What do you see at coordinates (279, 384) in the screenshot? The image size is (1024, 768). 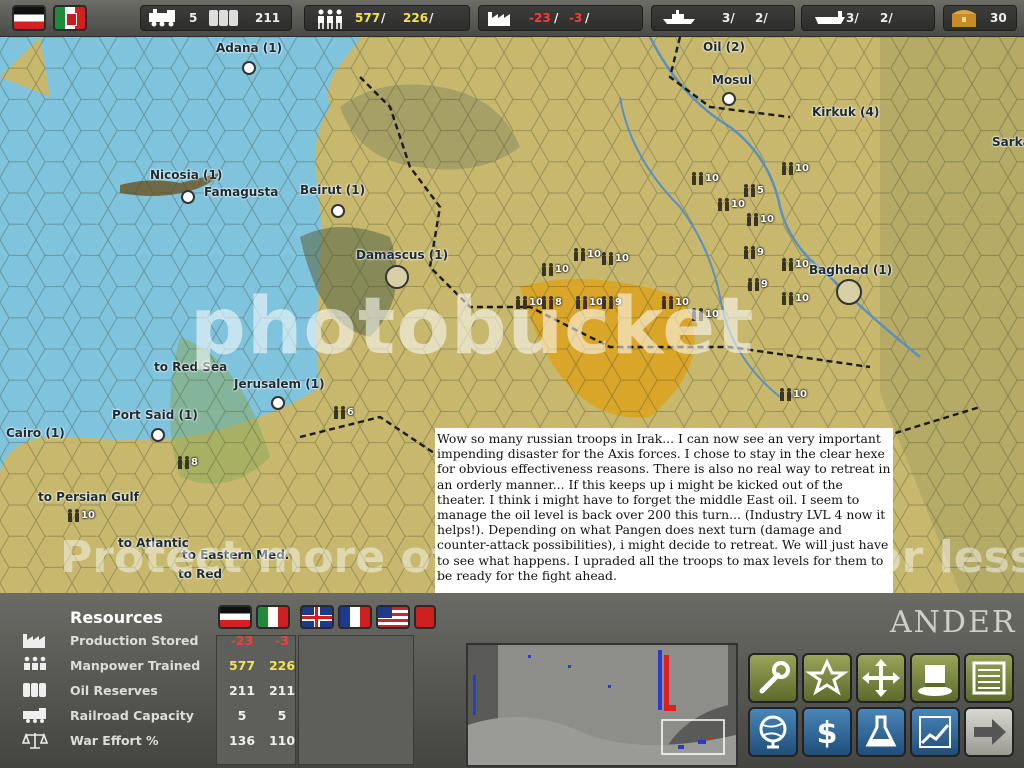 I see `city-label: Jerusalem (1)` at bounding box center [279, 384].